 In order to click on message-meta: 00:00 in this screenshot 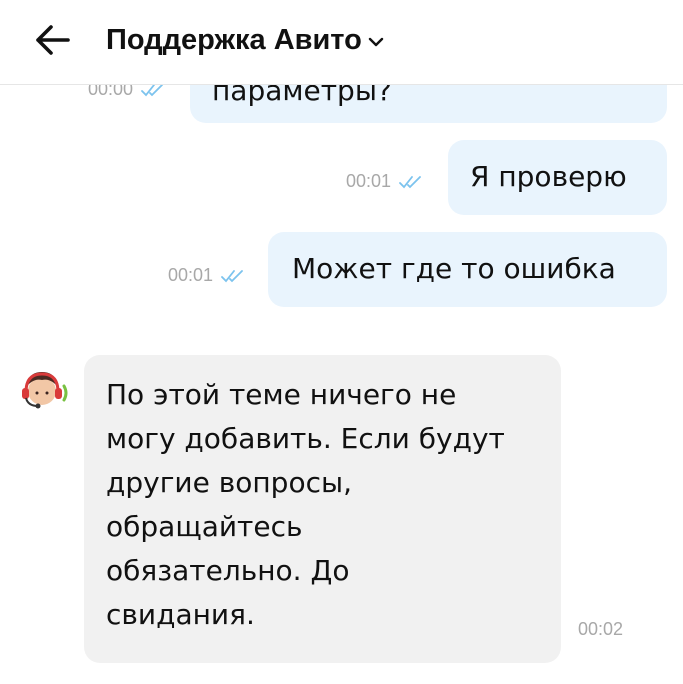, I will do `click(126, 92)`.